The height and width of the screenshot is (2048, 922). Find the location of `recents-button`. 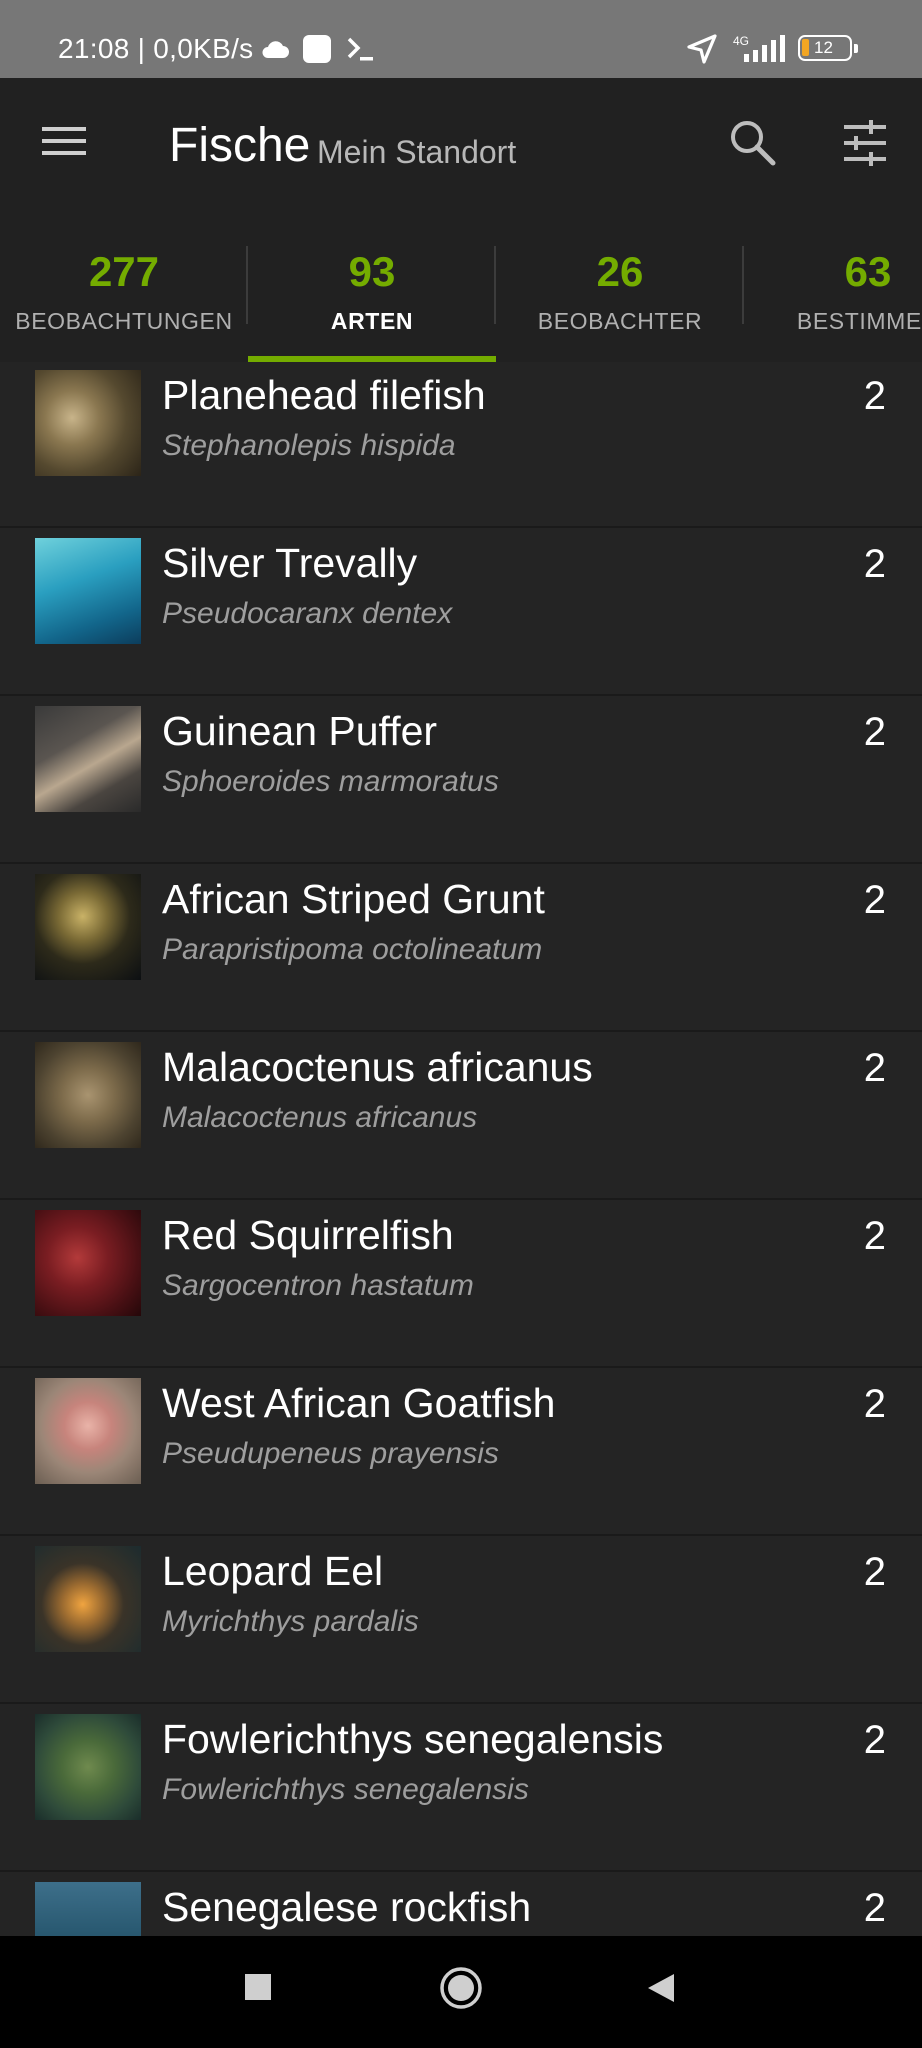

recents-button is located at coordinates (258, 1987).